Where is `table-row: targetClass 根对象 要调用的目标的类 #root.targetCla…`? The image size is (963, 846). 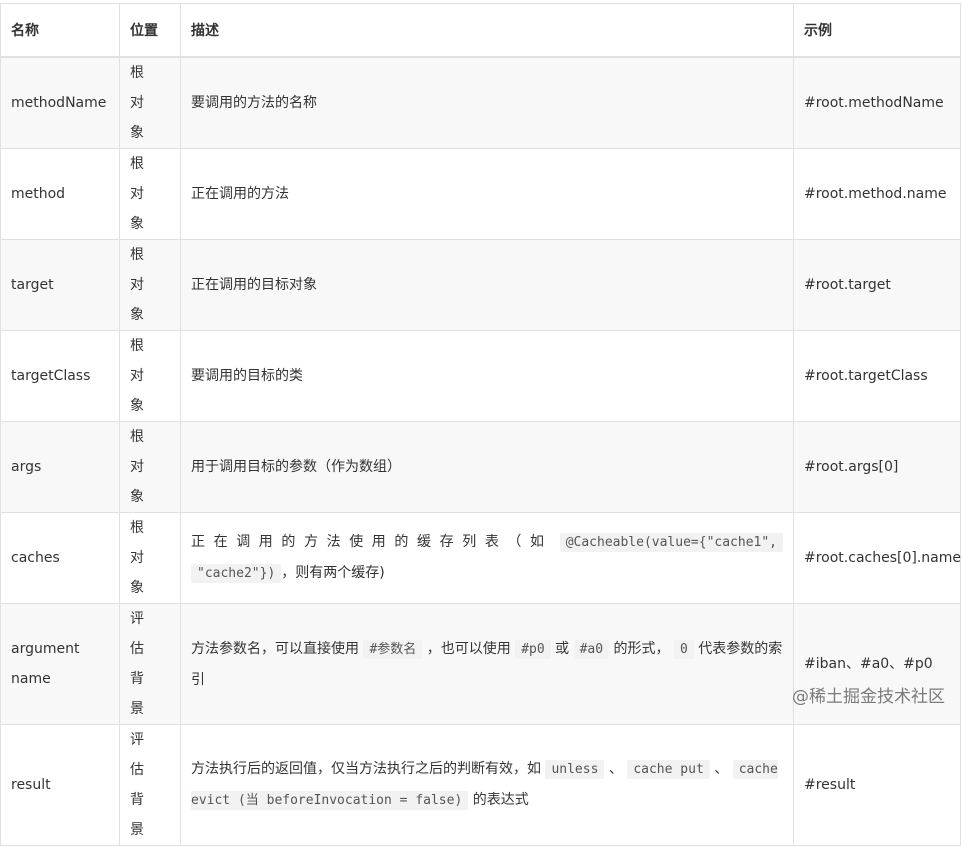 table-row: targetClass 根对象 要调用的目标的类 #root.targetCla… is located at coordinates (480, 376).